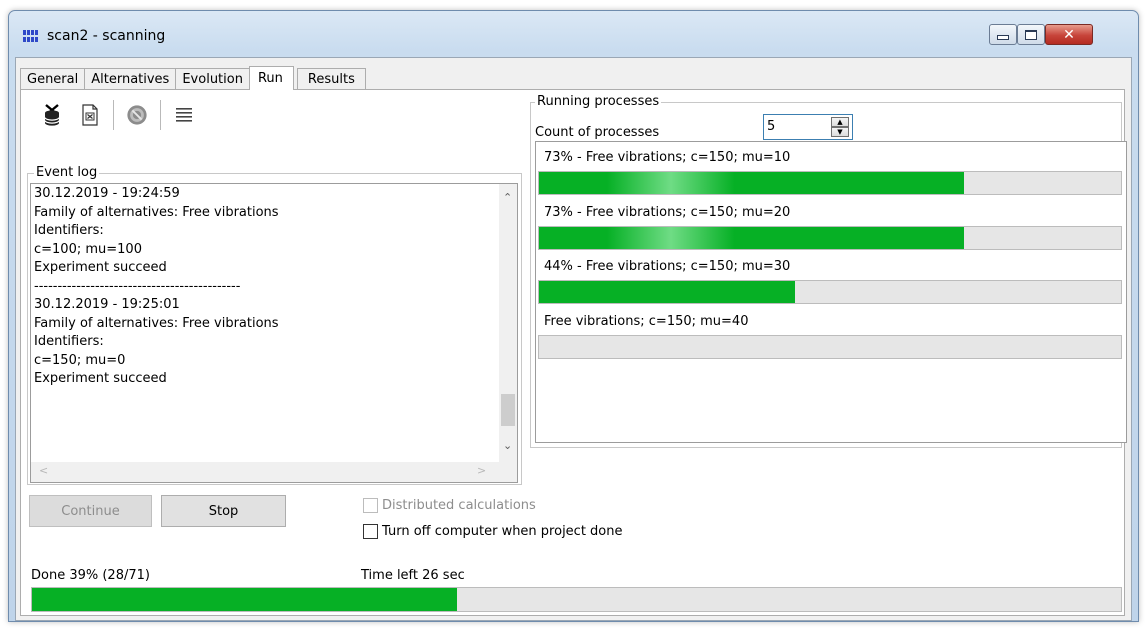 The width and height of the screenshot is (1147, 630). Describe the element at coordinates (598, 102) in the screenshot. I see `running-processes-legend: Running processes` at that location.